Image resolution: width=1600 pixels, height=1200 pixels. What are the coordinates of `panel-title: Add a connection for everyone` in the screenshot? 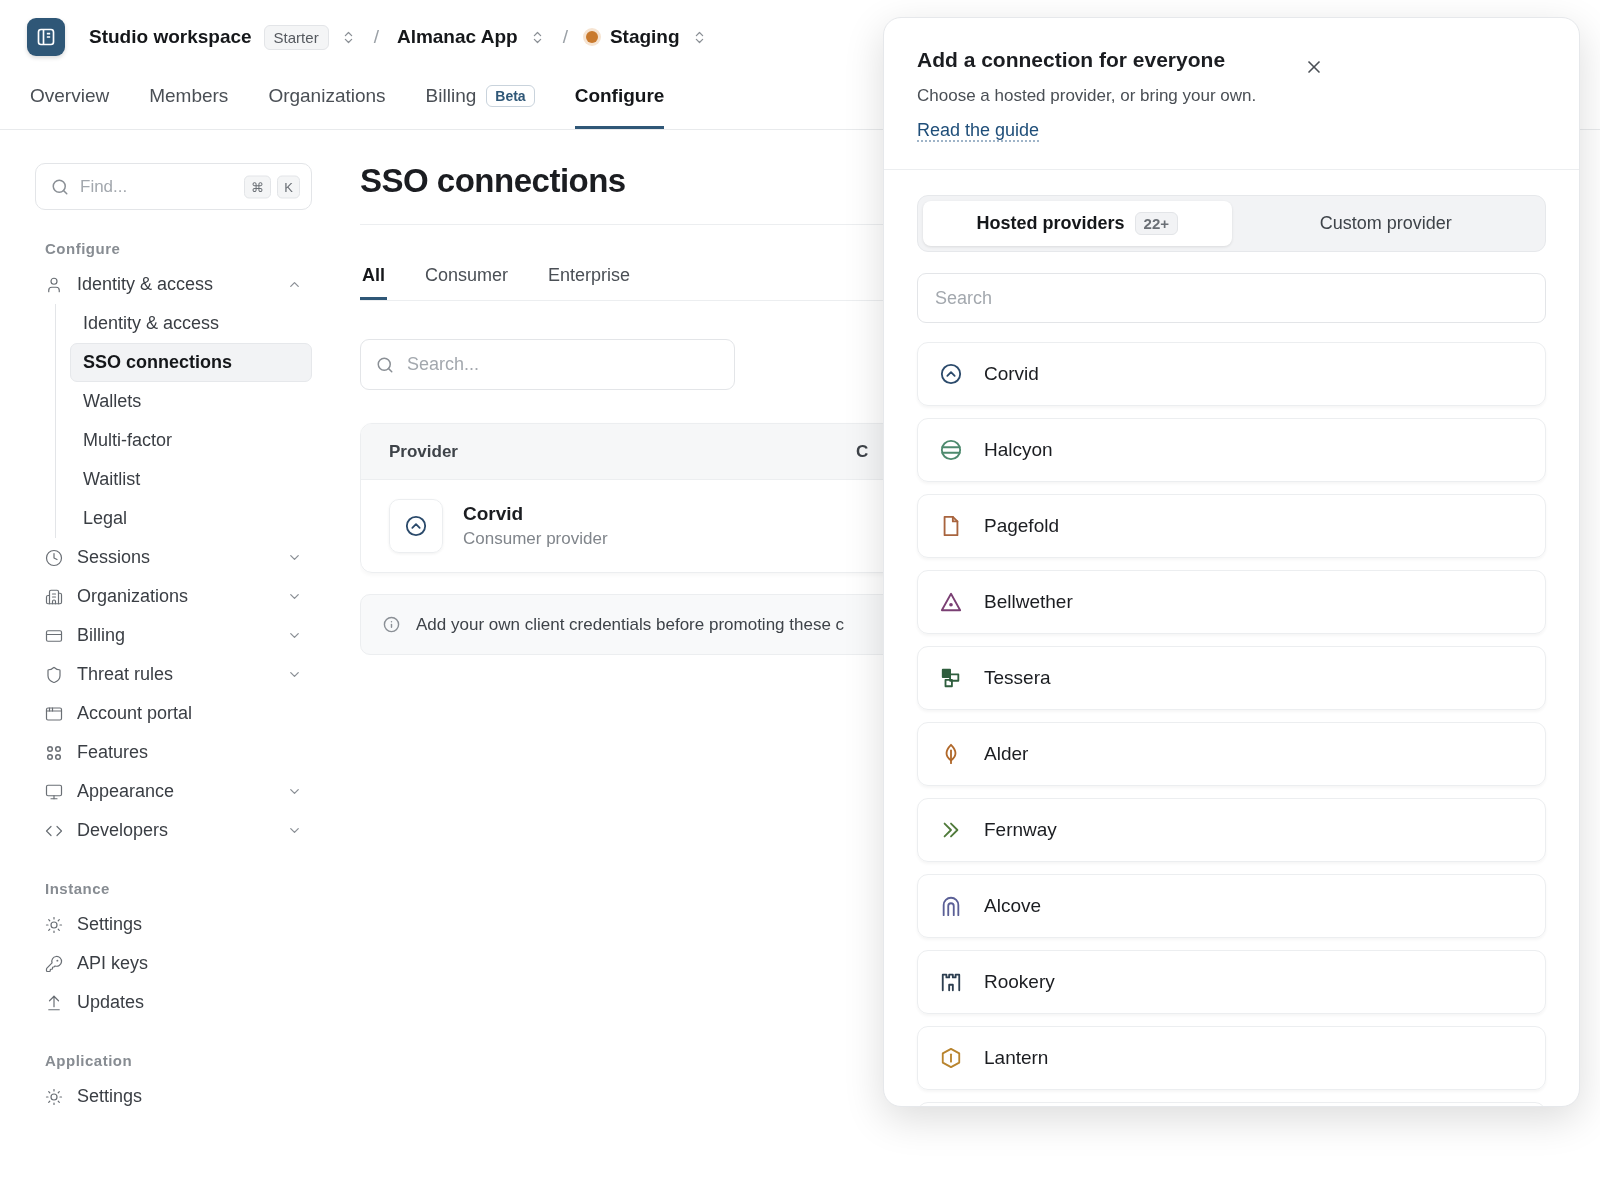 It's located at (1071, 60).